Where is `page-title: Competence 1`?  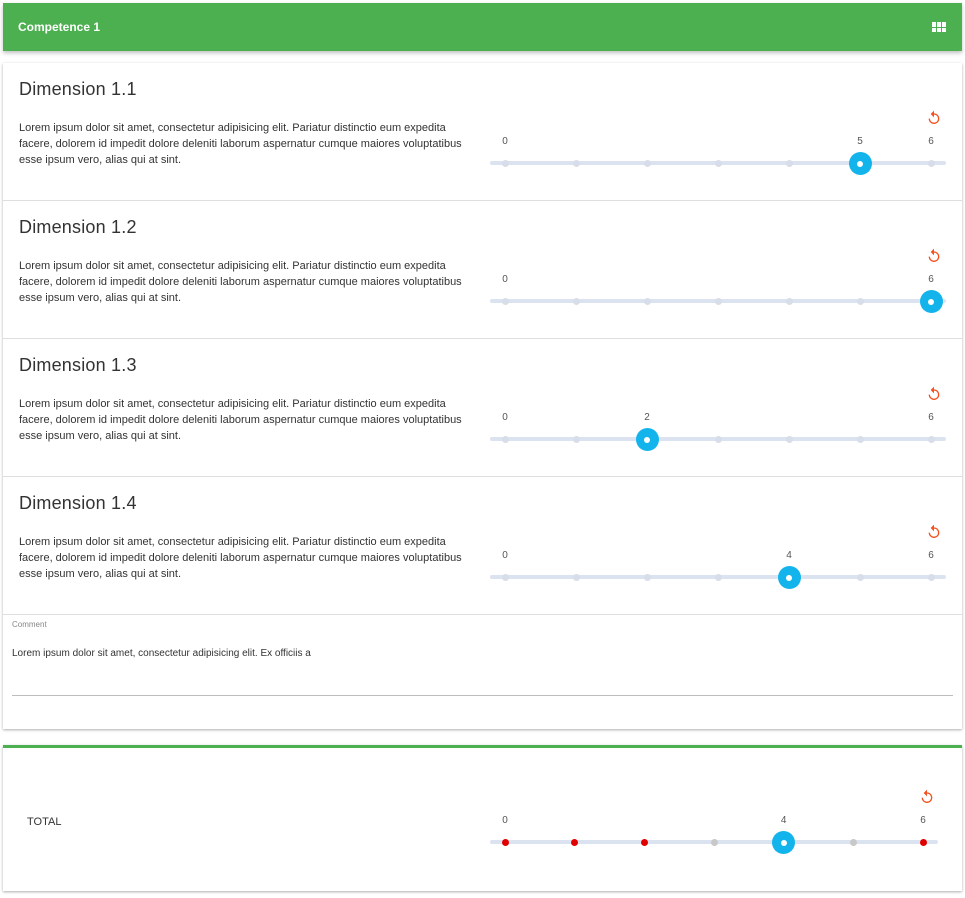
page-title: Competence 1 is located at coordinates (59, 27).